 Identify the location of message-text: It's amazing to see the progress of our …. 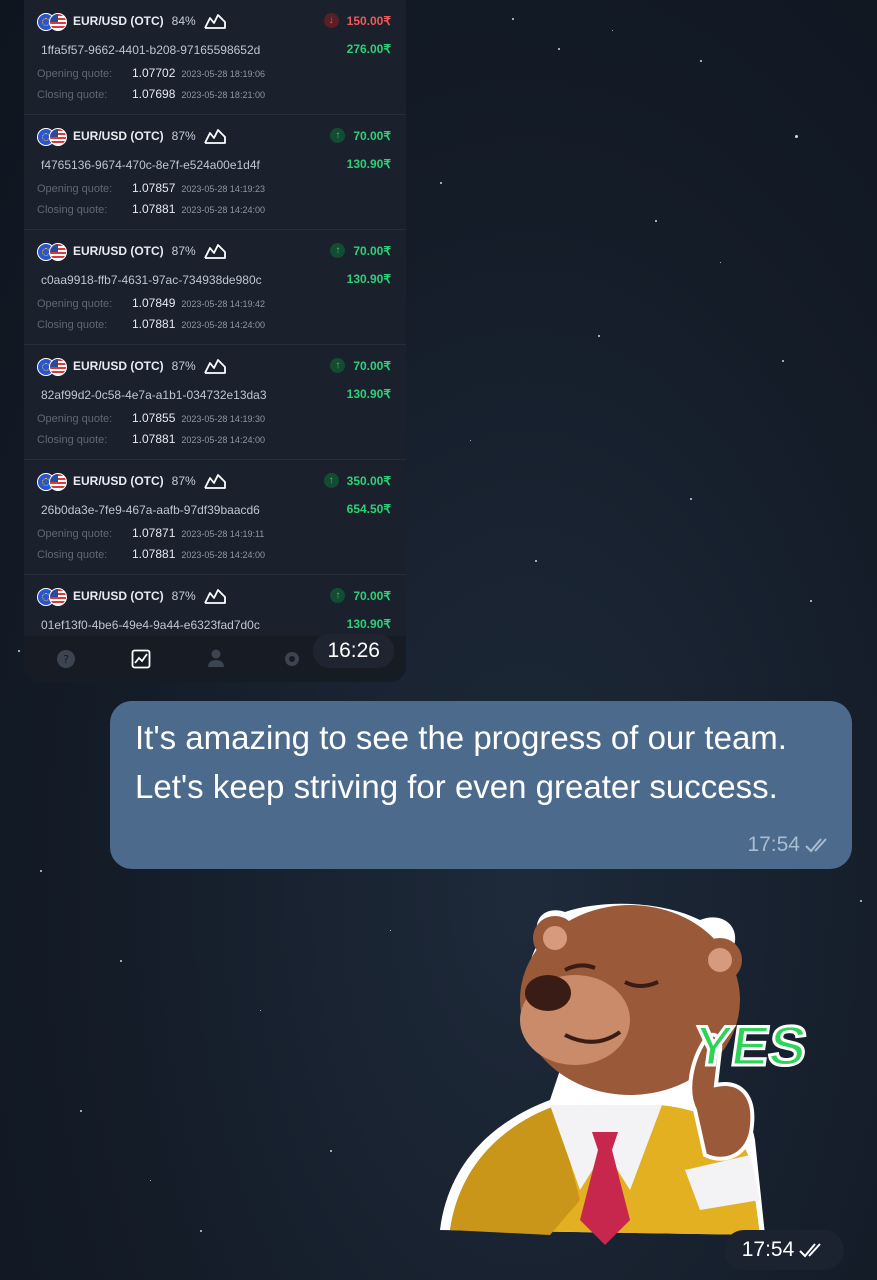
(461, 762).